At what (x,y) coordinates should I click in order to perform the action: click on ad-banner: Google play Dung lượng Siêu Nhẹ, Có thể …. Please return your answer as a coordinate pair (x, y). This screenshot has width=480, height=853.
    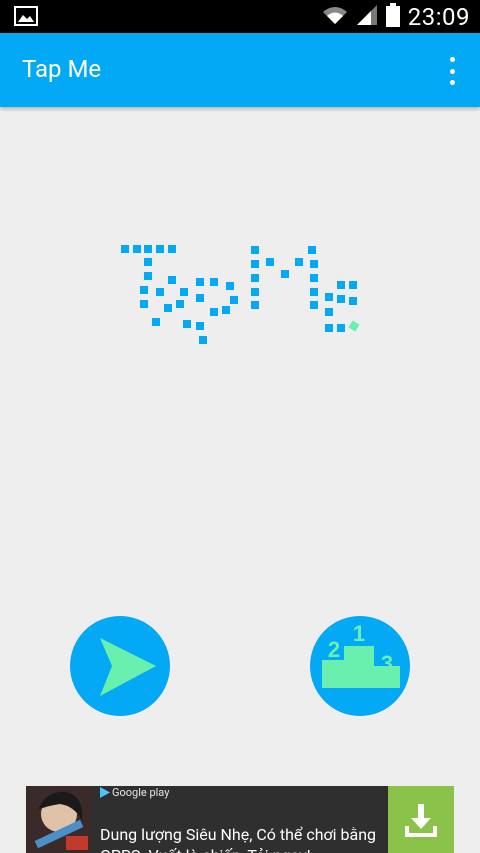
    Looking at the image, I should click on (240, 819).